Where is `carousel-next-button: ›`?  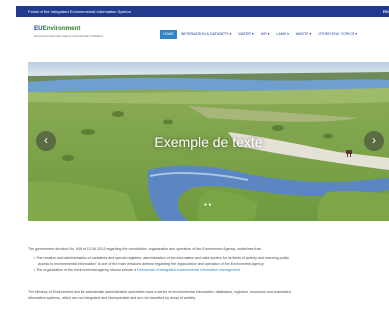 carousel-next-button: › is located at coordinates (374, 141).